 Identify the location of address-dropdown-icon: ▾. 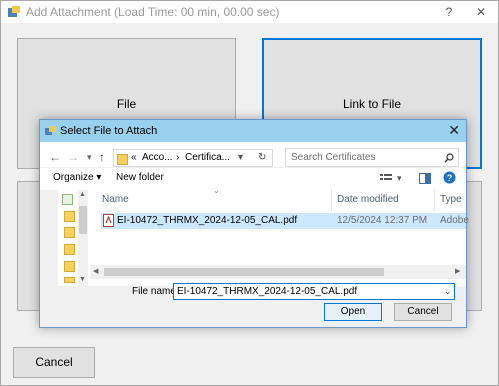
(240, 158).